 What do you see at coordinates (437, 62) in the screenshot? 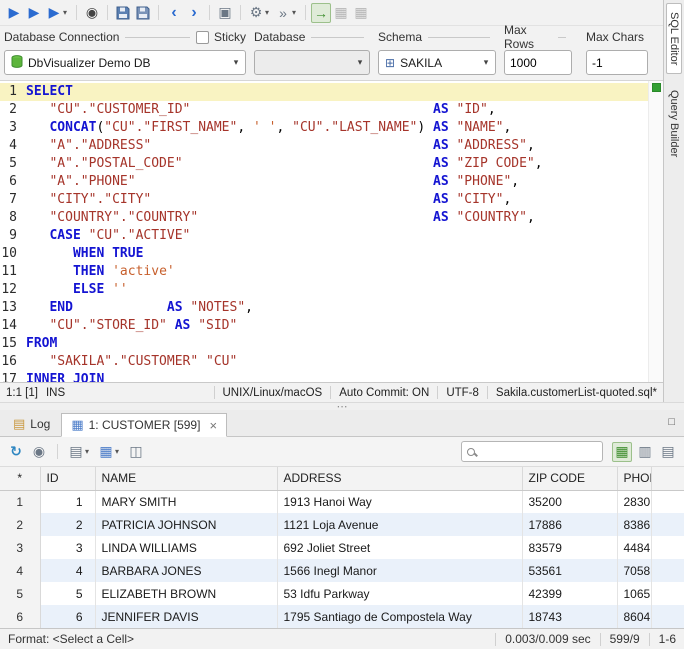
I see `schema-combo: ⊞ SAKILA ▾` at bounding box center [437, 62].